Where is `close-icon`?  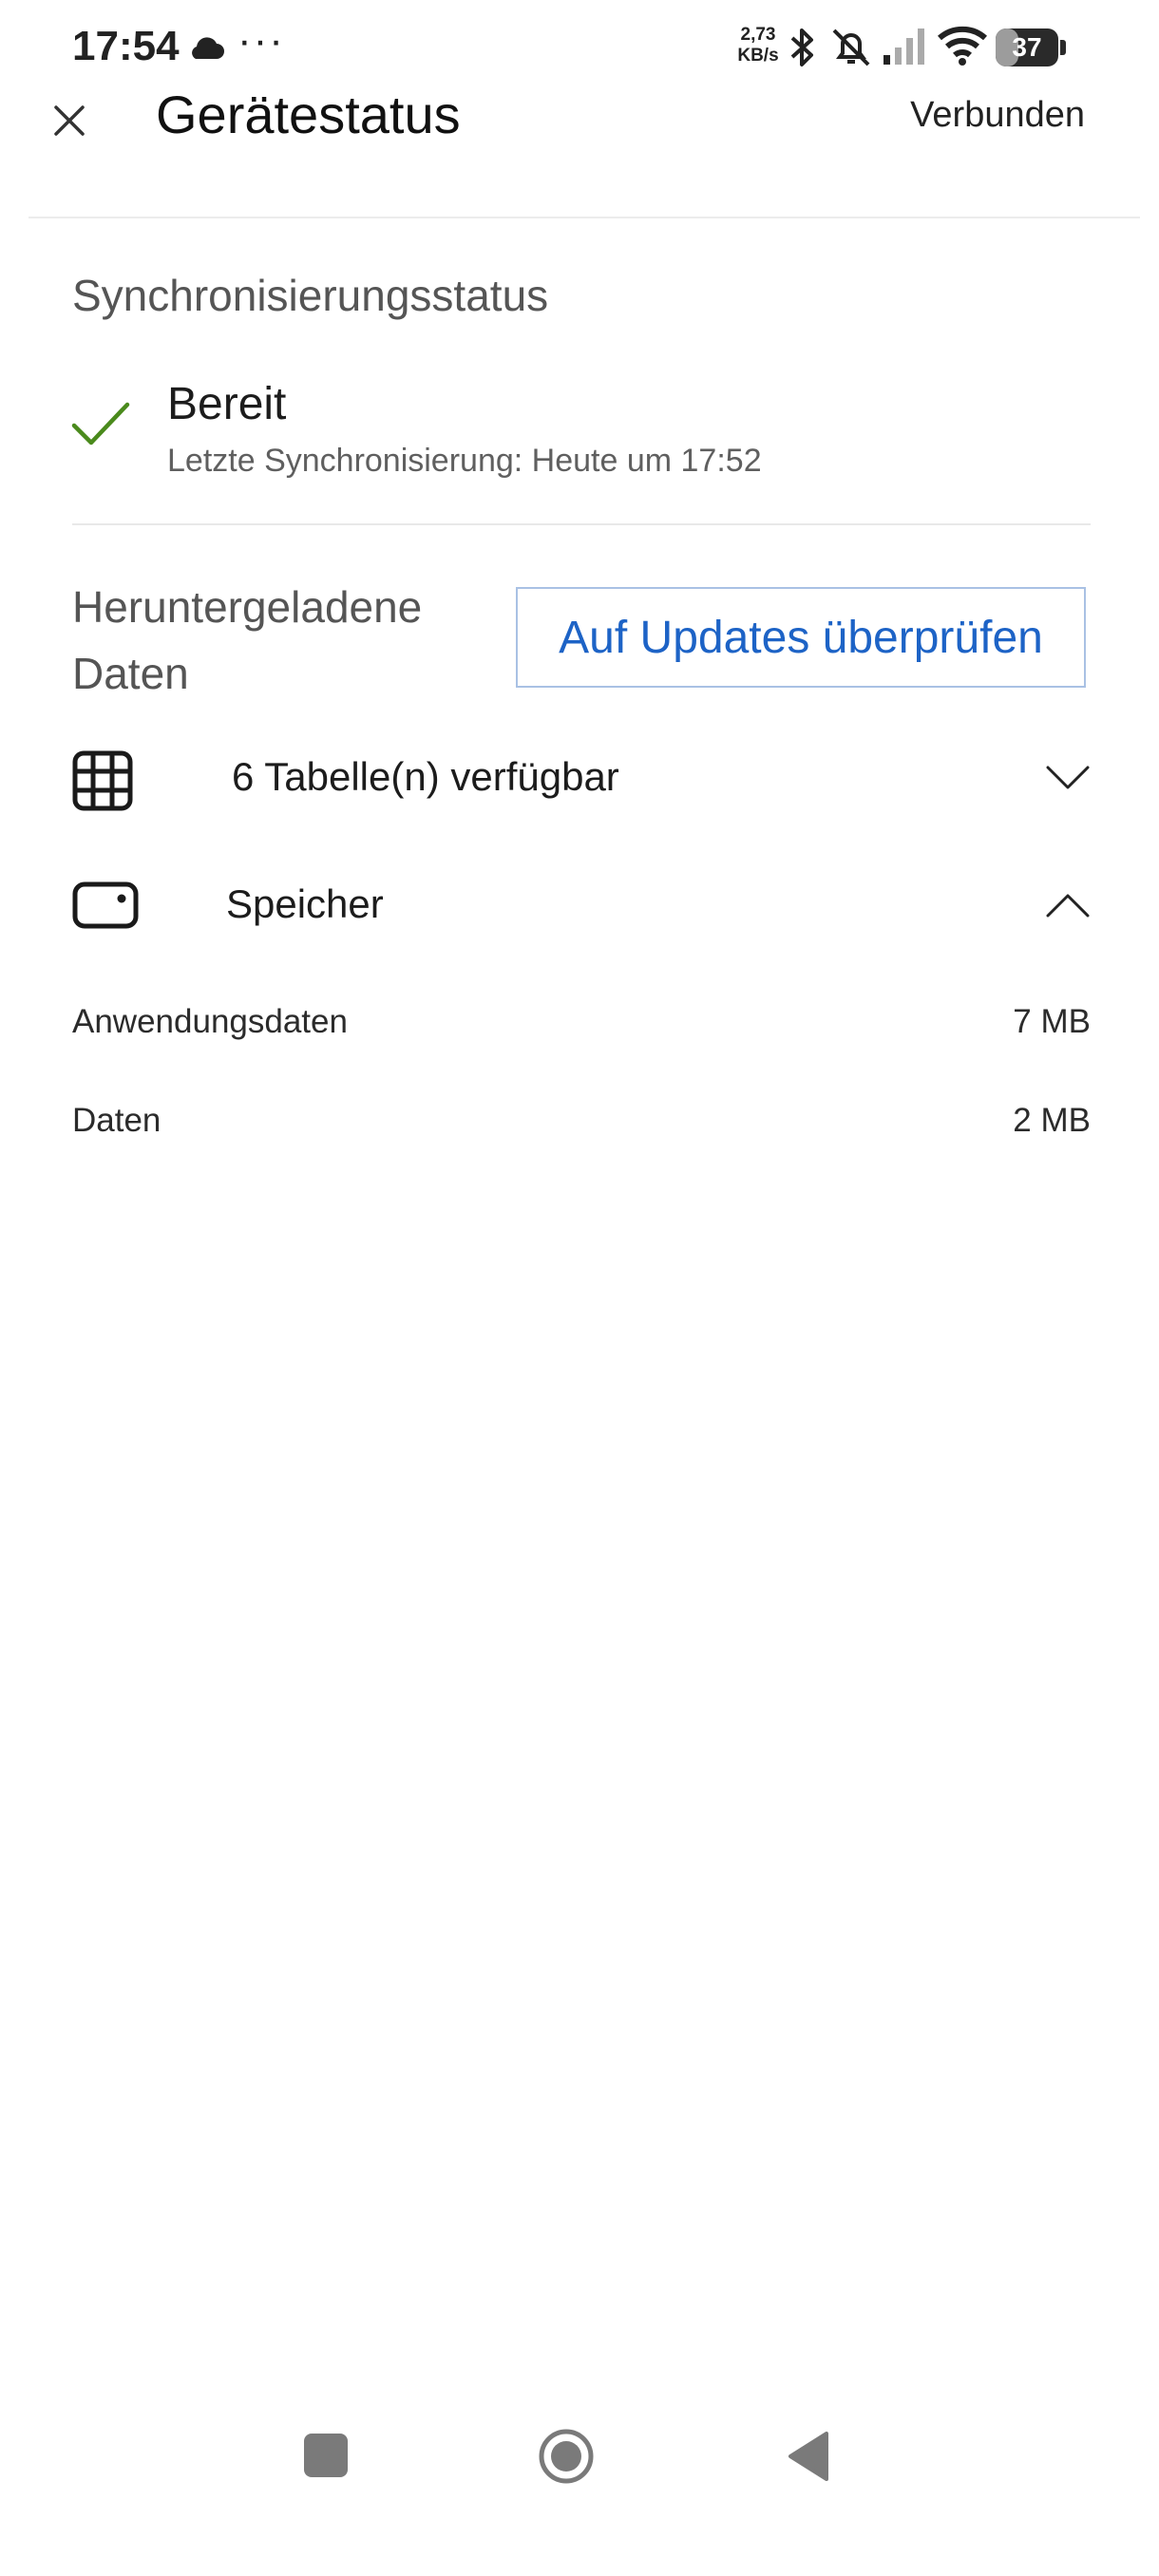
close-icon is located at coordinates (69, 120).